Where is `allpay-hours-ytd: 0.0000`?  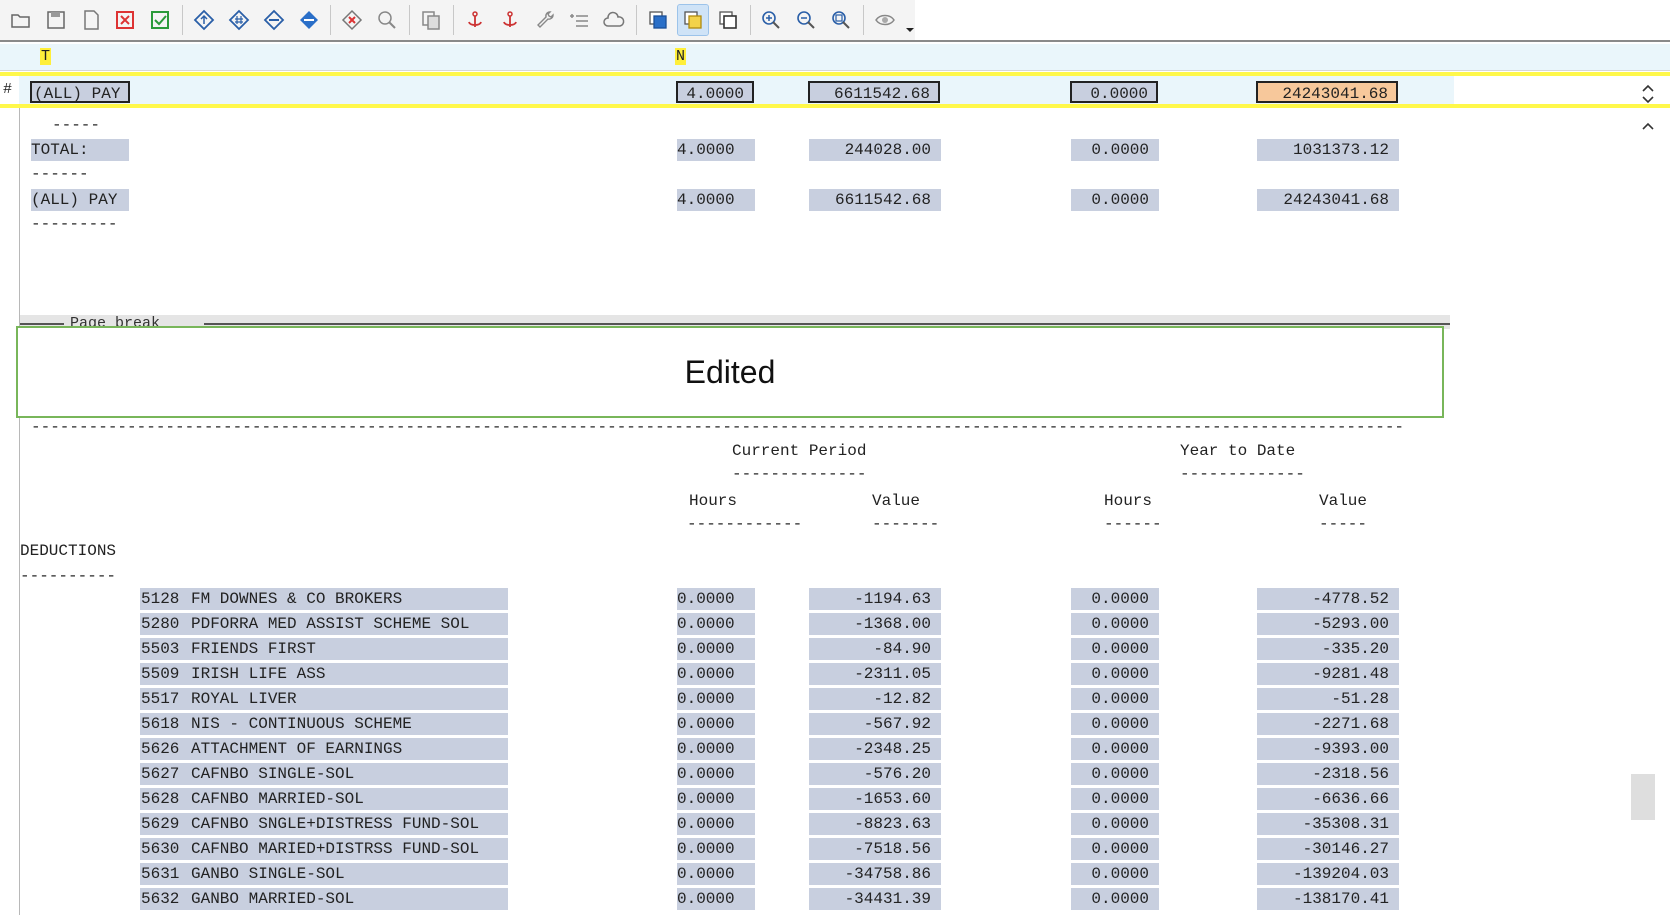 allpay-hours-ytd: 0.0000 is located at coordinates (1115, 200).